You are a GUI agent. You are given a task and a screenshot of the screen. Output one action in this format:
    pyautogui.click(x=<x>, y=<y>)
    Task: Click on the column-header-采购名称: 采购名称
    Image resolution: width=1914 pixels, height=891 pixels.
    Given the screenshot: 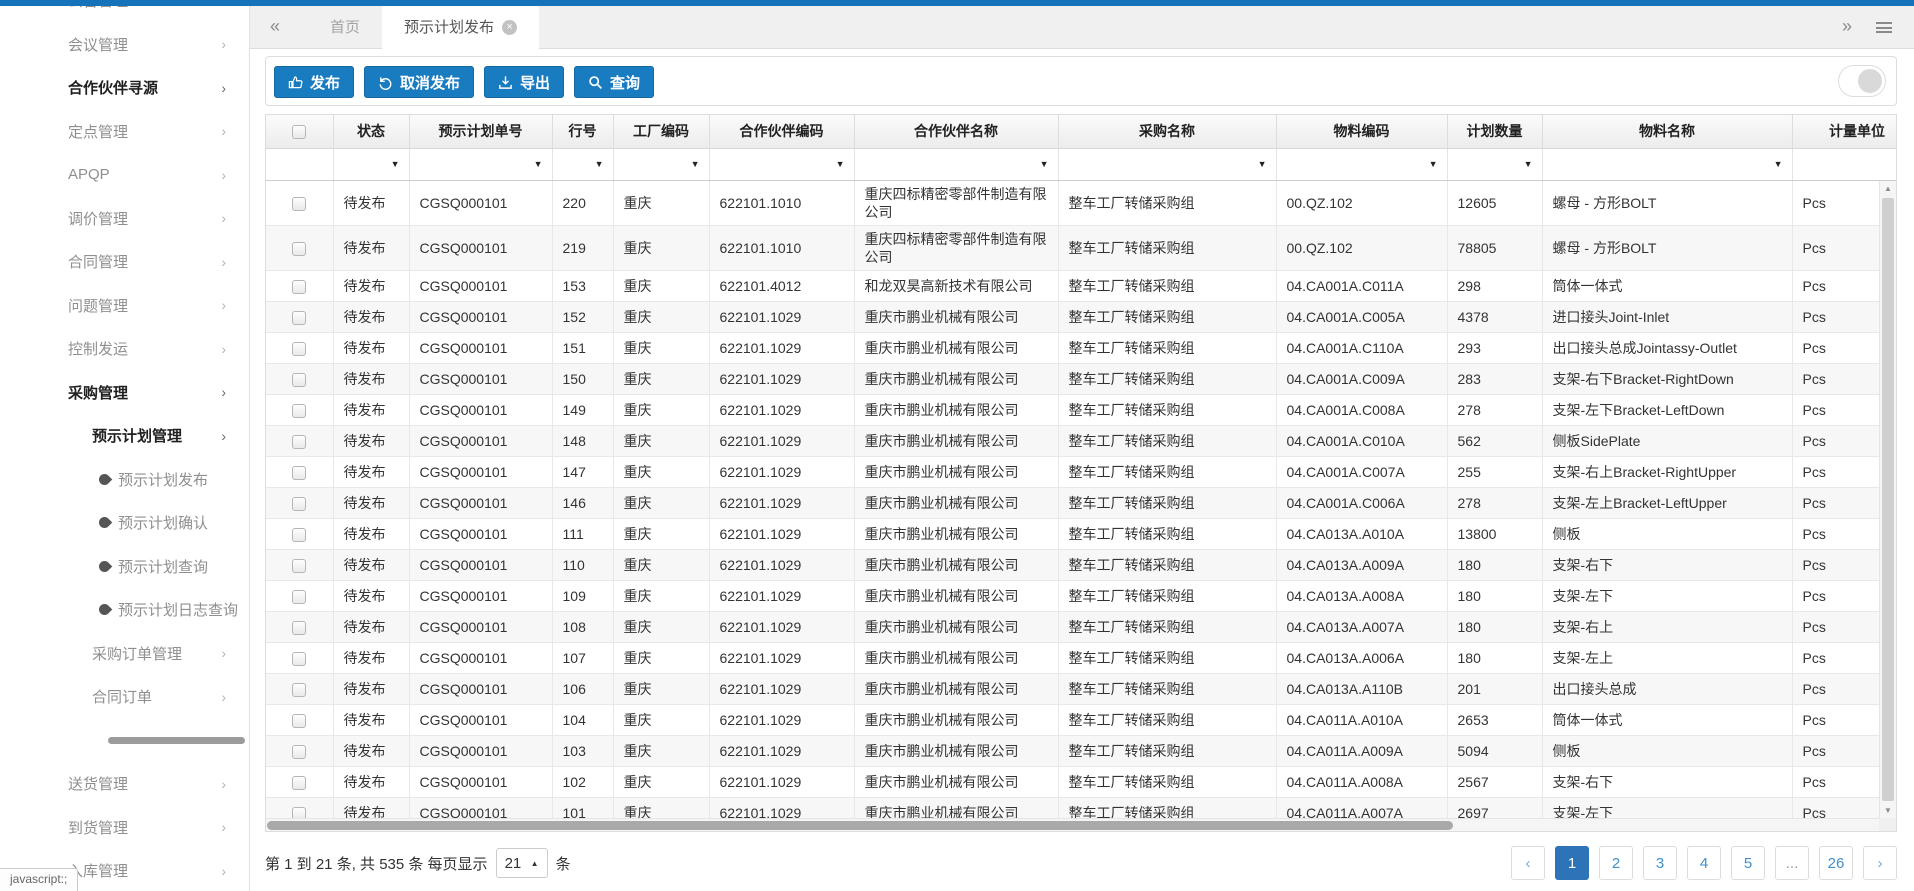 What is the action you would take?
    pyautogui.click(x=1167, y=132)
    